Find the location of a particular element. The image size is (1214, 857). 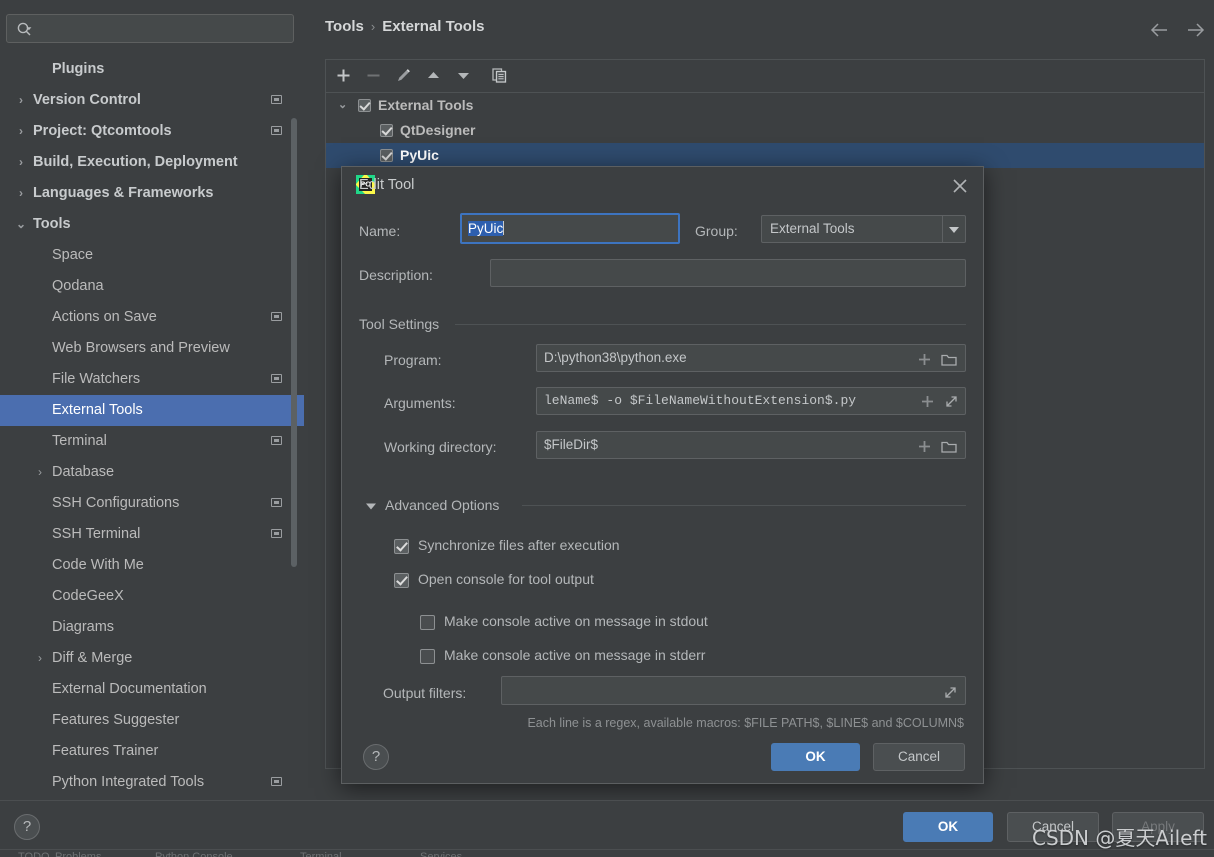

external-tools-tree: ⌄ External Tools QtDesigner PyUic is located at coordinates (765, 130).